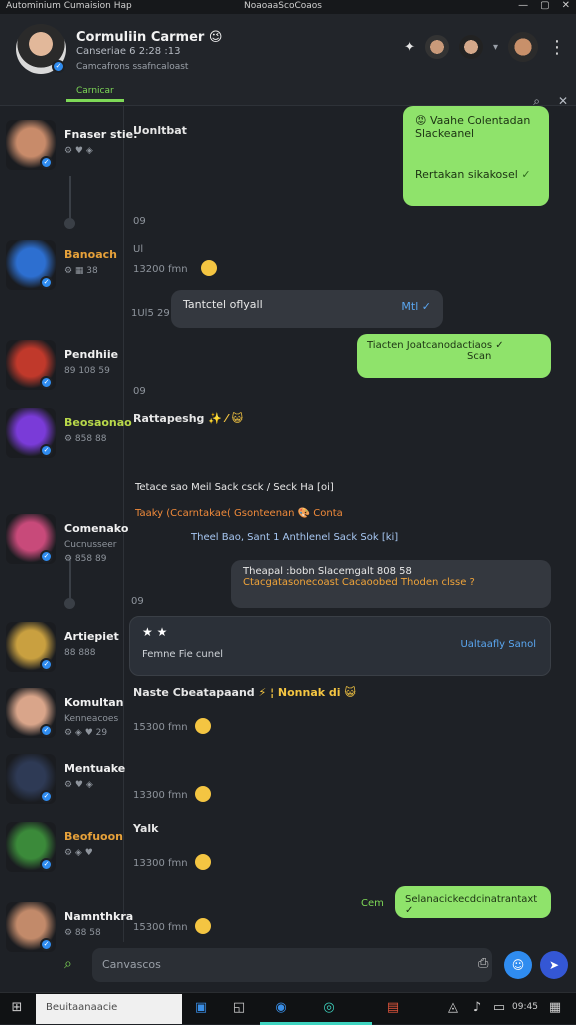  I want to click on outgoing-bubble: Selanacickecdcinatrantaxt ✓, so click(473, 902).